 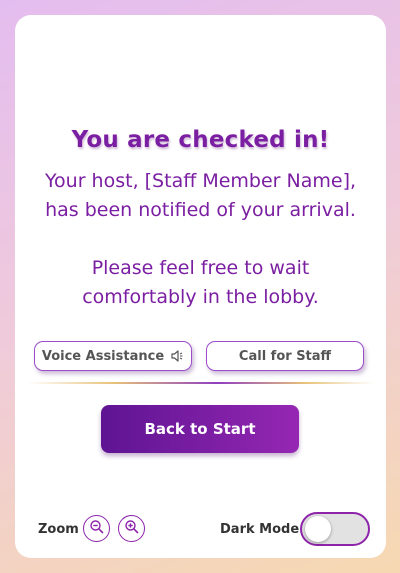 What do you see at coordinates (200, 140) in the screenshot?
I see `checkin-title: You are checked in!` at bounding box center [200, 140].